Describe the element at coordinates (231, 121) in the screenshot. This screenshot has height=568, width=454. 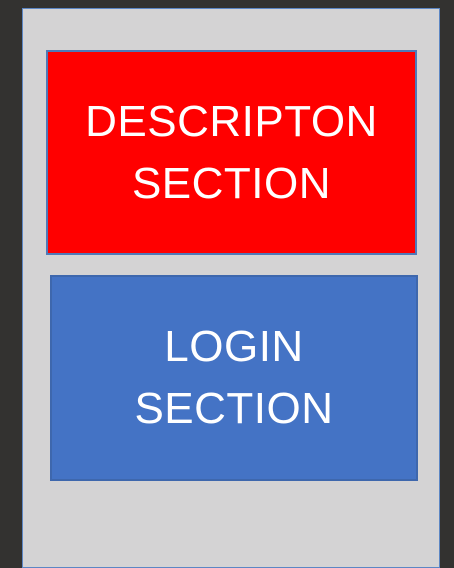
I see `description-label-line-1: DESCRIPTON` at that location.